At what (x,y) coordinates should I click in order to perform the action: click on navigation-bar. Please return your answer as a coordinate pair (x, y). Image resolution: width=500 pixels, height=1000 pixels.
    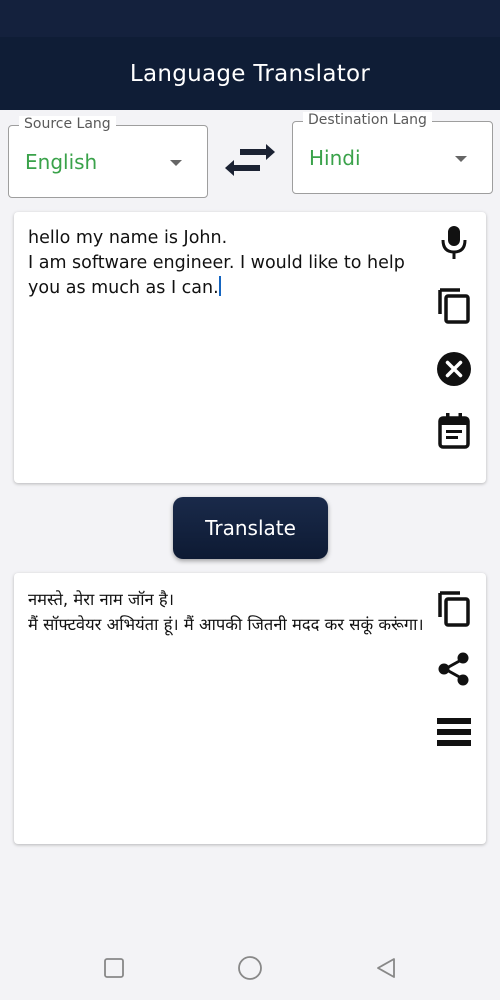
    Looking at the image, I should click on (250, 970).